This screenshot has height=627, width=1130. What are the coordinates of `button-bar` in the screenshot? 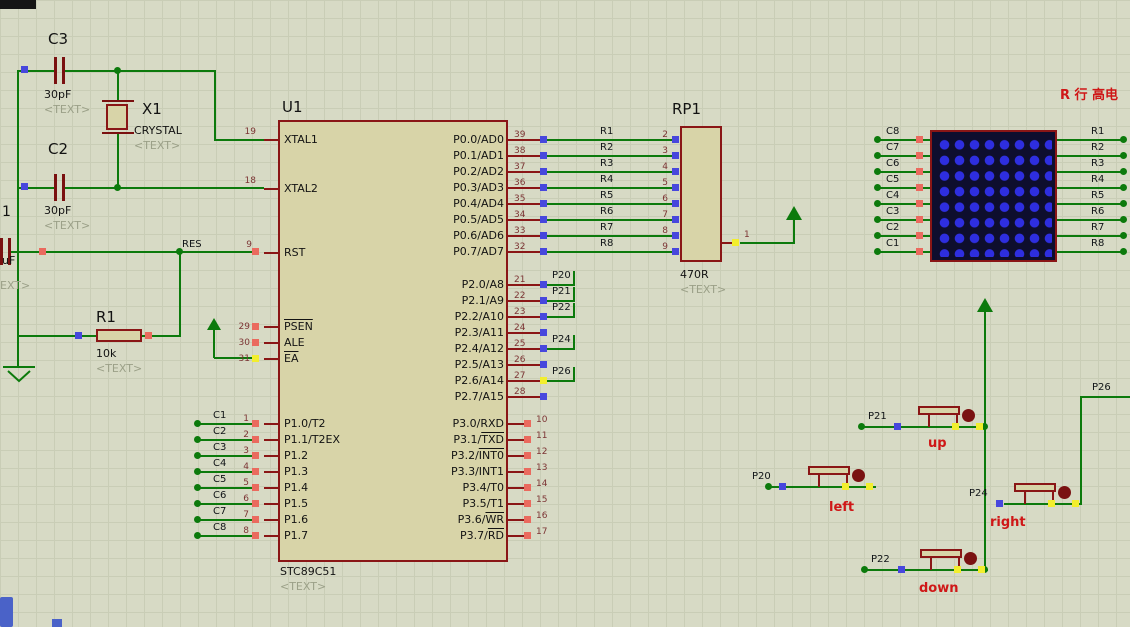 It's located at (1035, 487).